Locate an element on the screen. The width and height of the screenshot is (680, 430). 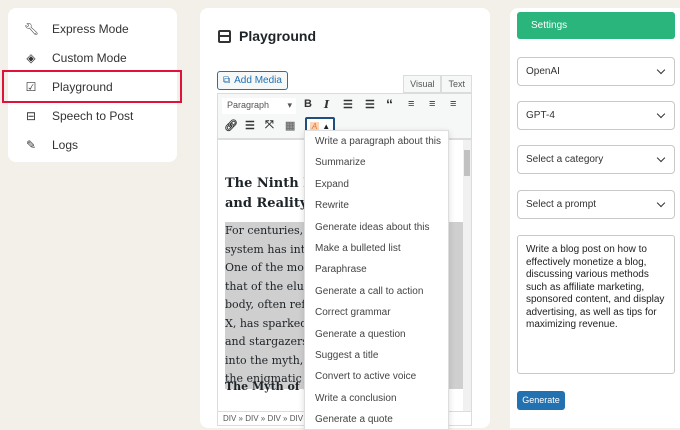
tab-visual: Visual is located at coordinates (422, 84).